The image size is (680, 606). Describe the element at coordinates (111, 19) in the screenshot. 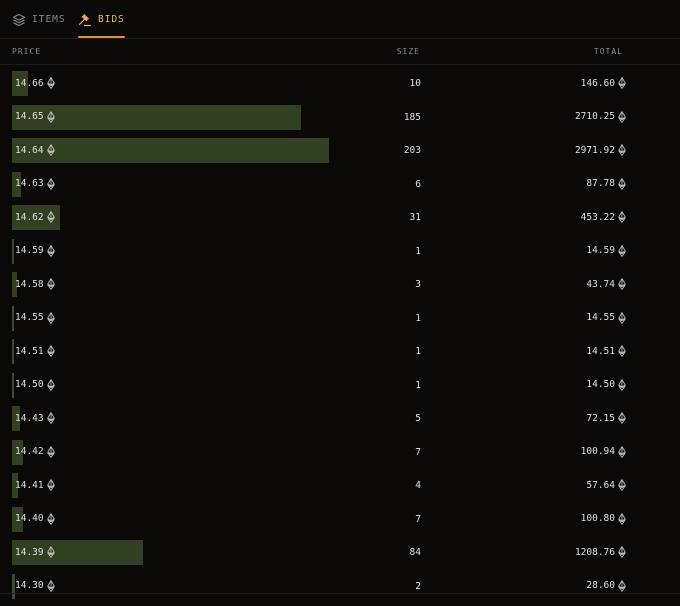

I see `tab-bids-label: BIDS` at that location.